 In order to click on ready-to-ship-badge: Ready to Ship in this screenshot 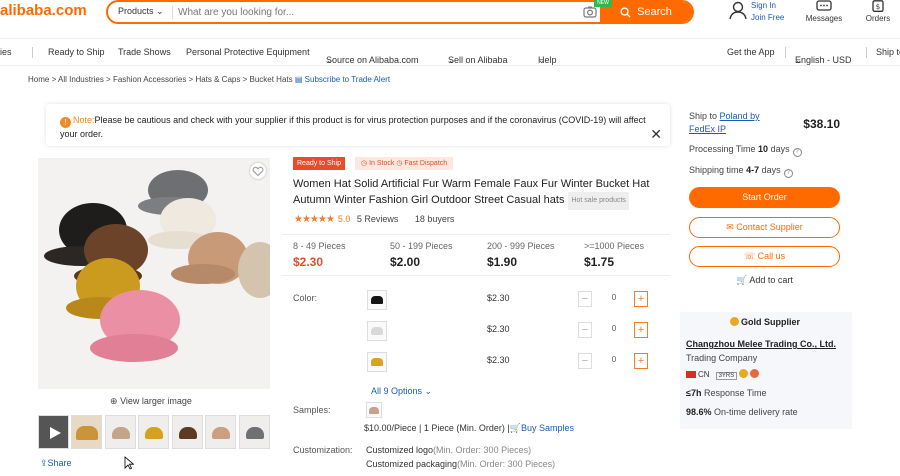, I will do `click(319, 163)`.